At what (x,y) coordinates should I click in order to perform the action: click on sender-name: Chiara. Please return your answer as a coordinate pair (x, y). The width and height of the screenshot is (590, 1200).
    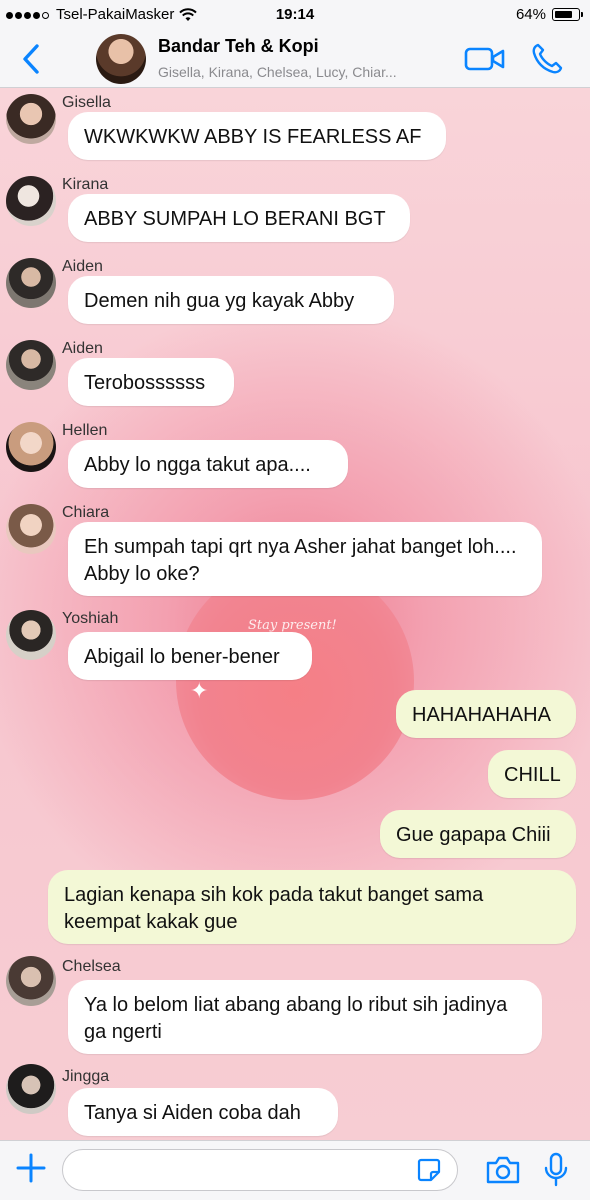
    Looking at the image, I should click on (86, 512).